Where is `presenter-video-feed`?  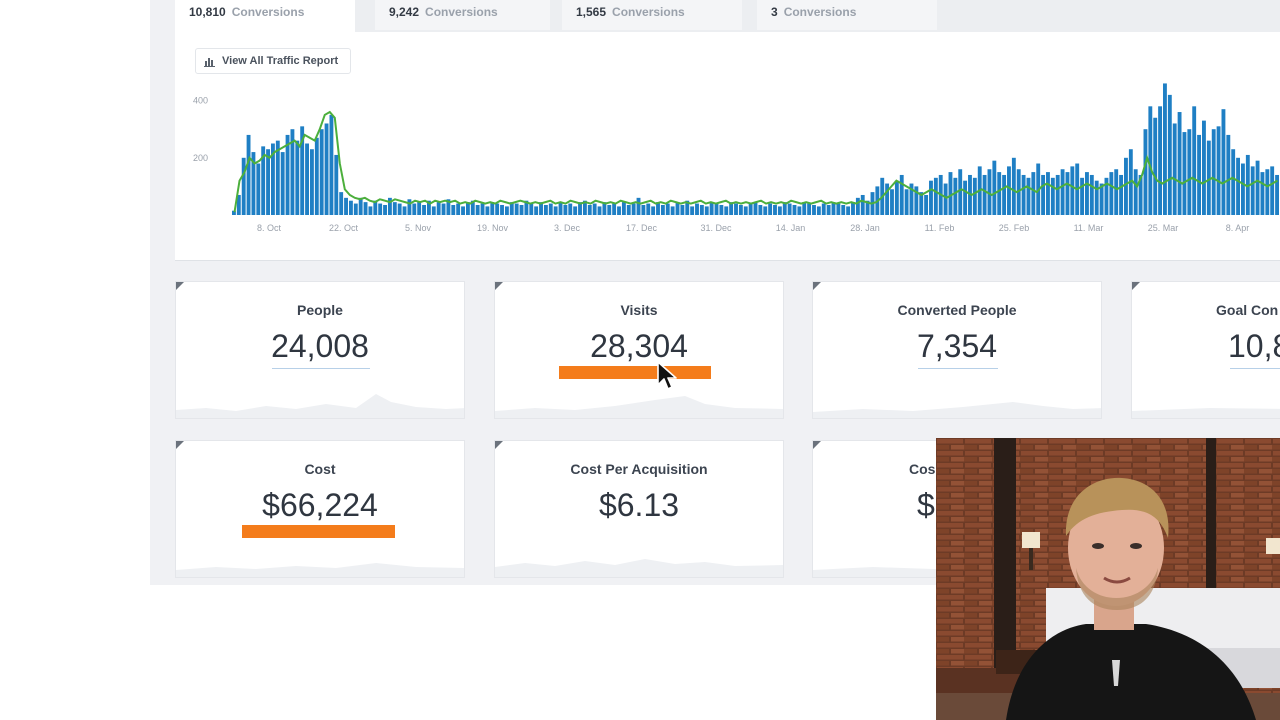
presenter-video-feed is located at coordinates (1108, 579).